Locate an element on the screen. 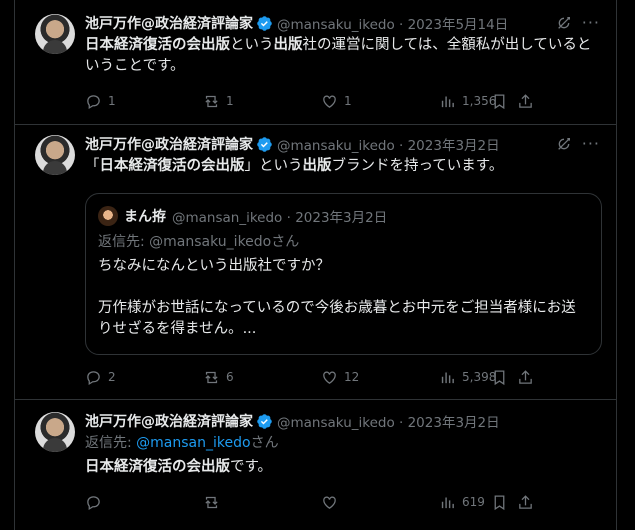 The height and width of the screenshot is (530, 635). repost-button is located at coordinates (262, 502).